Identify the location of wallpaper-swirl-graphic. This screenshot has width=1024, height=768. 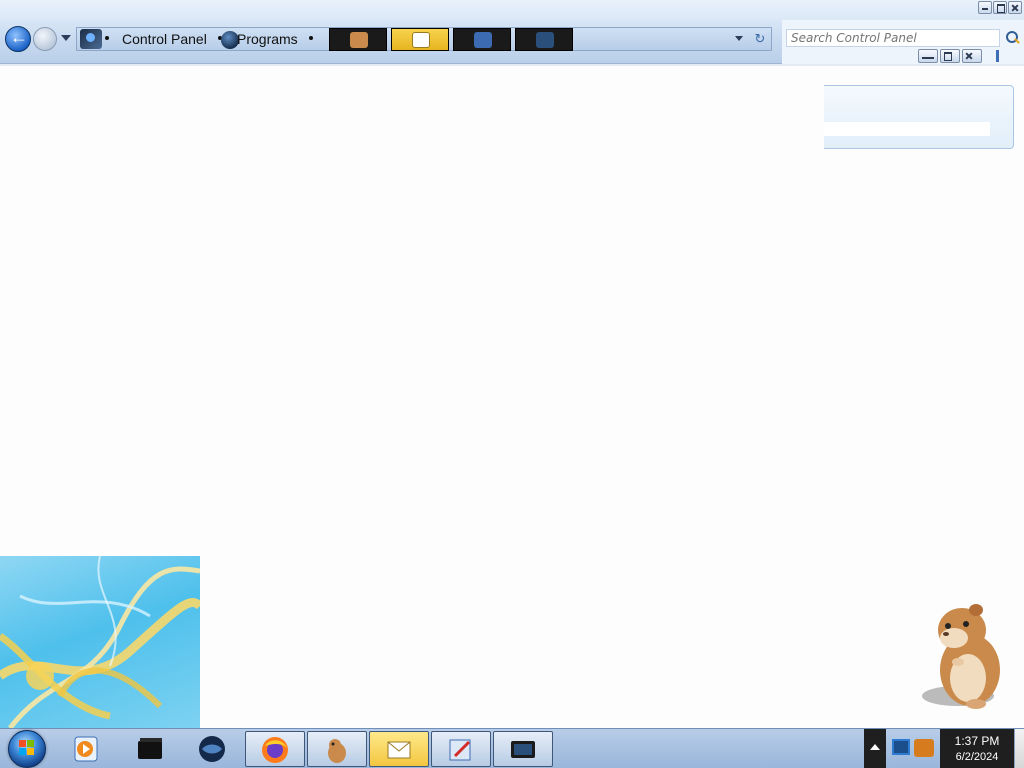
(100, 642).